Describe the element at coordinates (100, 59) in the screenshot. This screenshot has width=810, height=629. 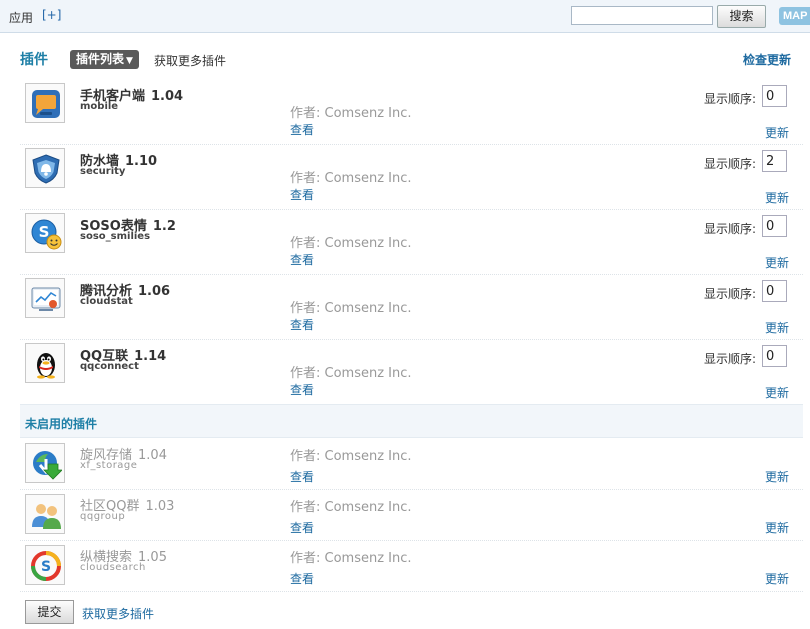
I see `tab-plugin-list-label: 插件列表` at that location.